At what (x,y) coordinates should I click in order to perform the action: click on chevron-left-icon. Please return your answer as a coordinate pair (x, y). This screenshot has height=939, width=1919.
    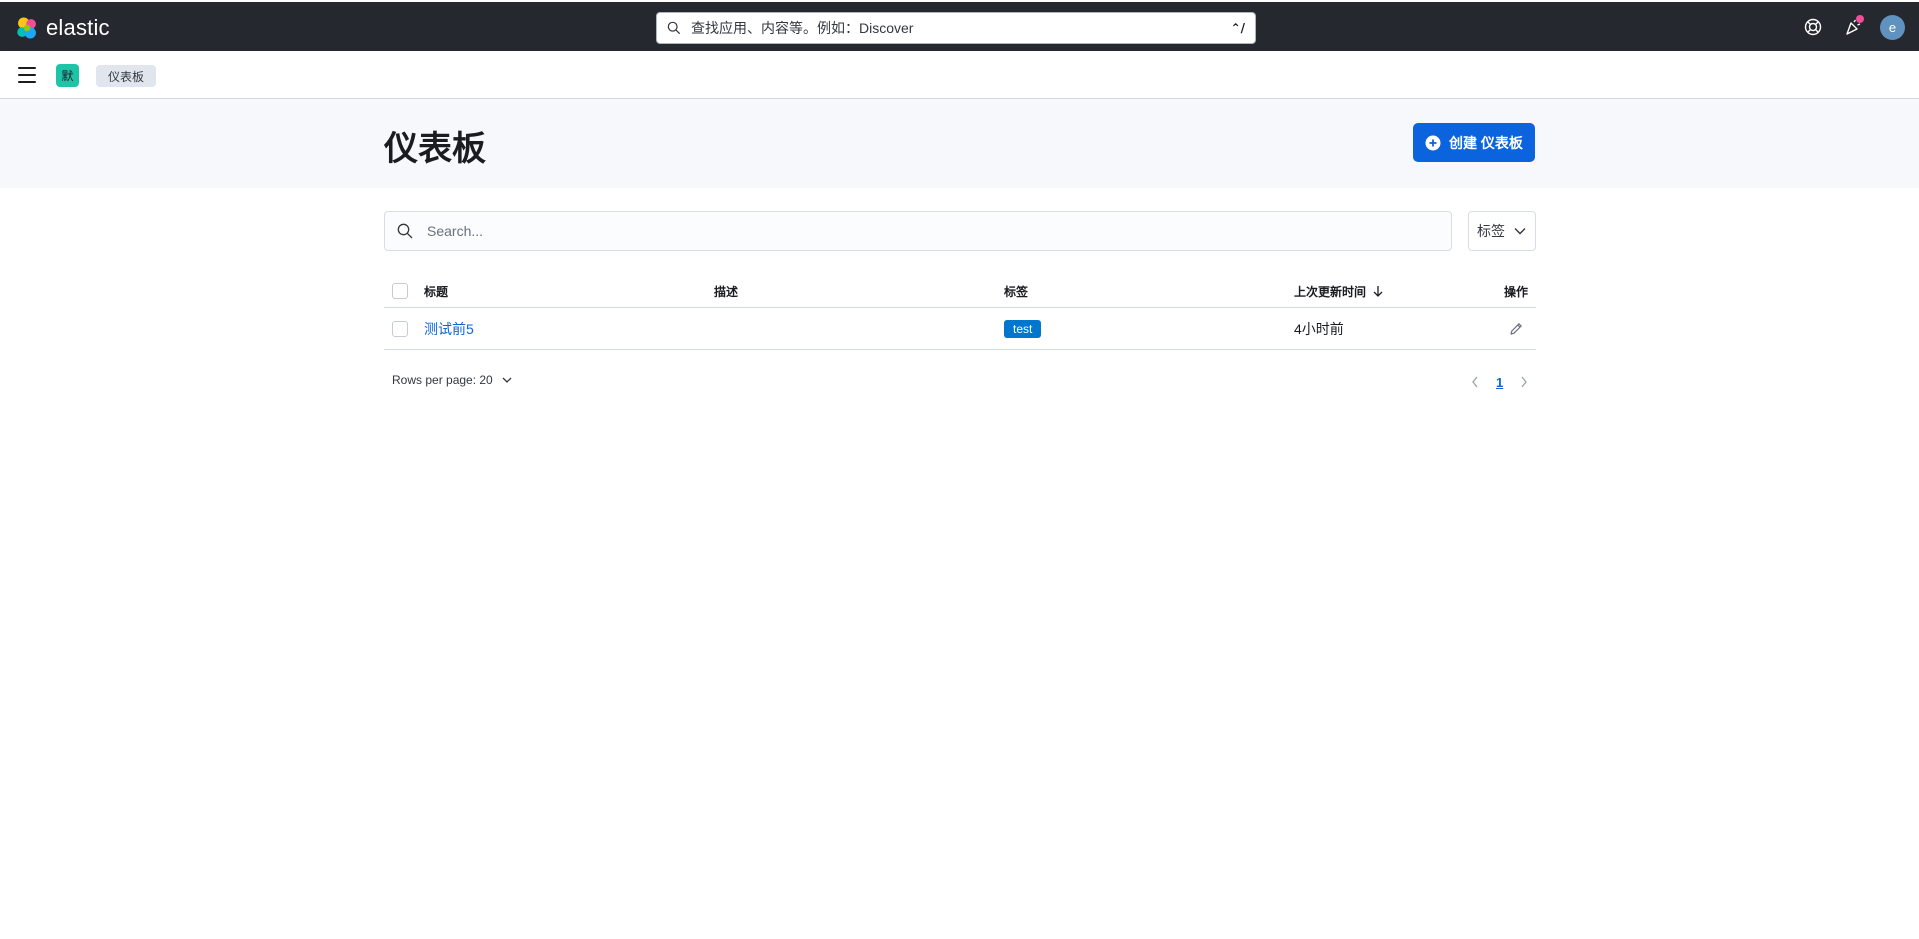
    Looking at the image, I should click on (1475, 382).